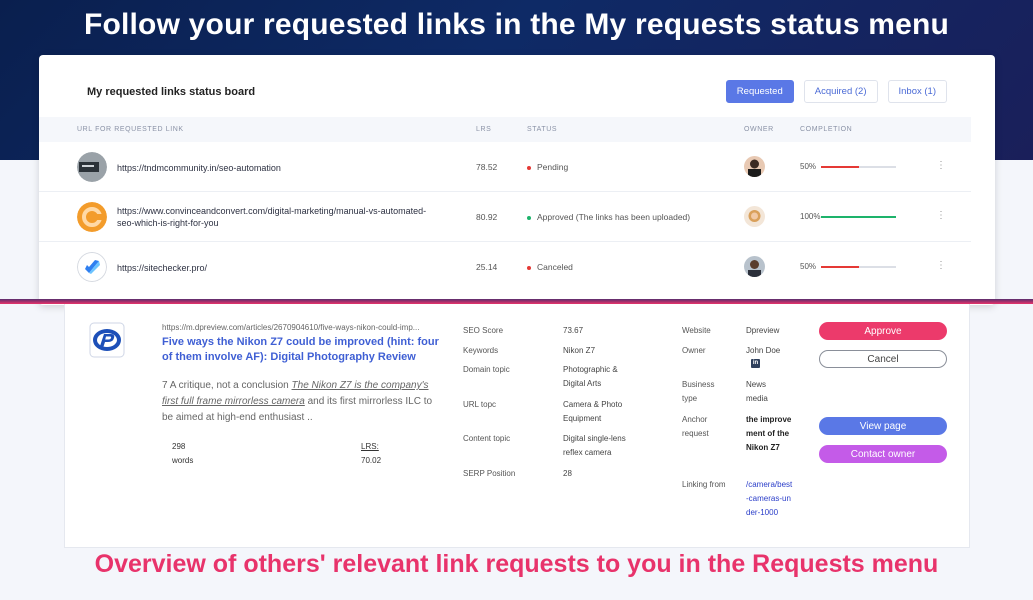 The image size is (1033, 600). What do you see at coordinates (179, 446) in the screenshot?
I see `word-count-value: 298` at bounding box center [179, 446].